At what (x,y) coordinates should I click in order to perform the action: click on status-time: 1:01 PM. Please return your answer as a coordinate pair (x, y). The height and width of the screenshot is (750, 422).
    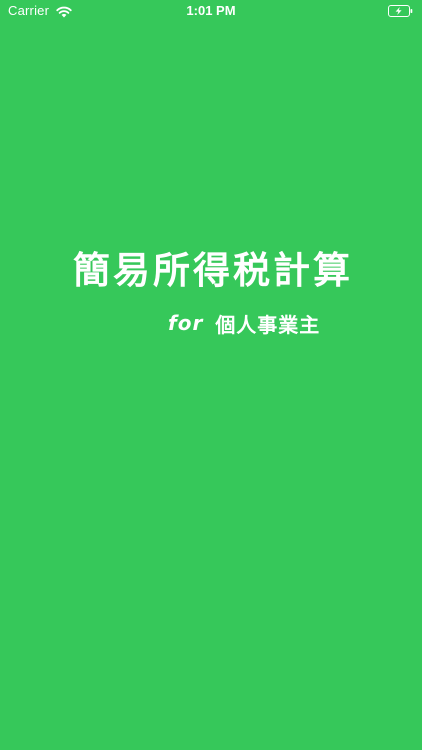
    Looking at the image, I should click on (211, 10).